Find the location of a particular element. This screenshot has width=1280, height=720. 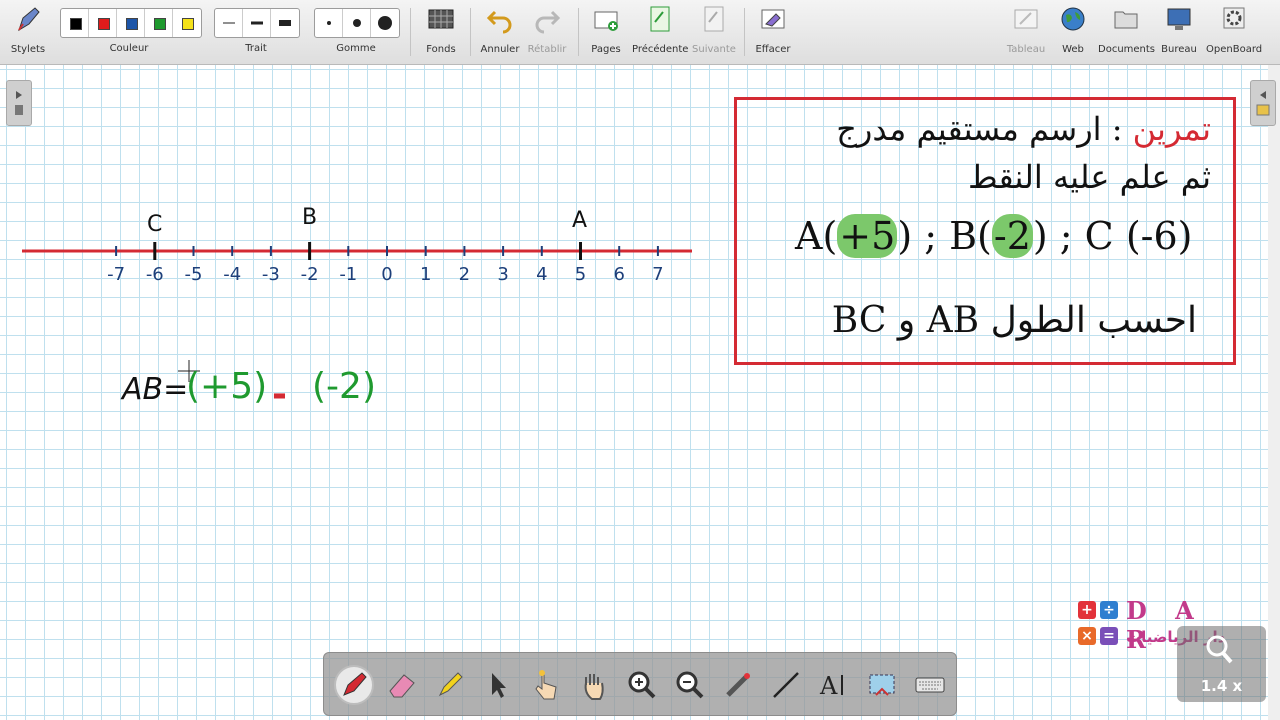

magnifier-icon is located at coordinates (1219, 649).